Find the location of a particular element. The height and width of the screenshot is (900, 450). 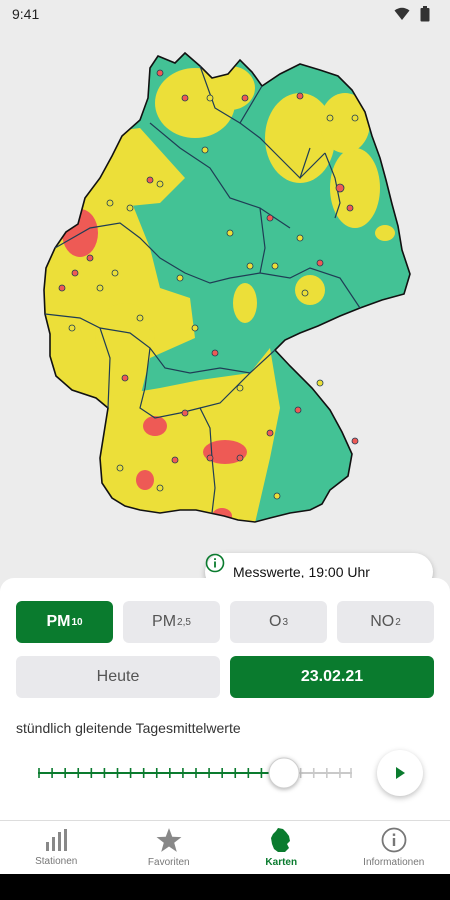

battery-icon is located at coordinates (425, 14).